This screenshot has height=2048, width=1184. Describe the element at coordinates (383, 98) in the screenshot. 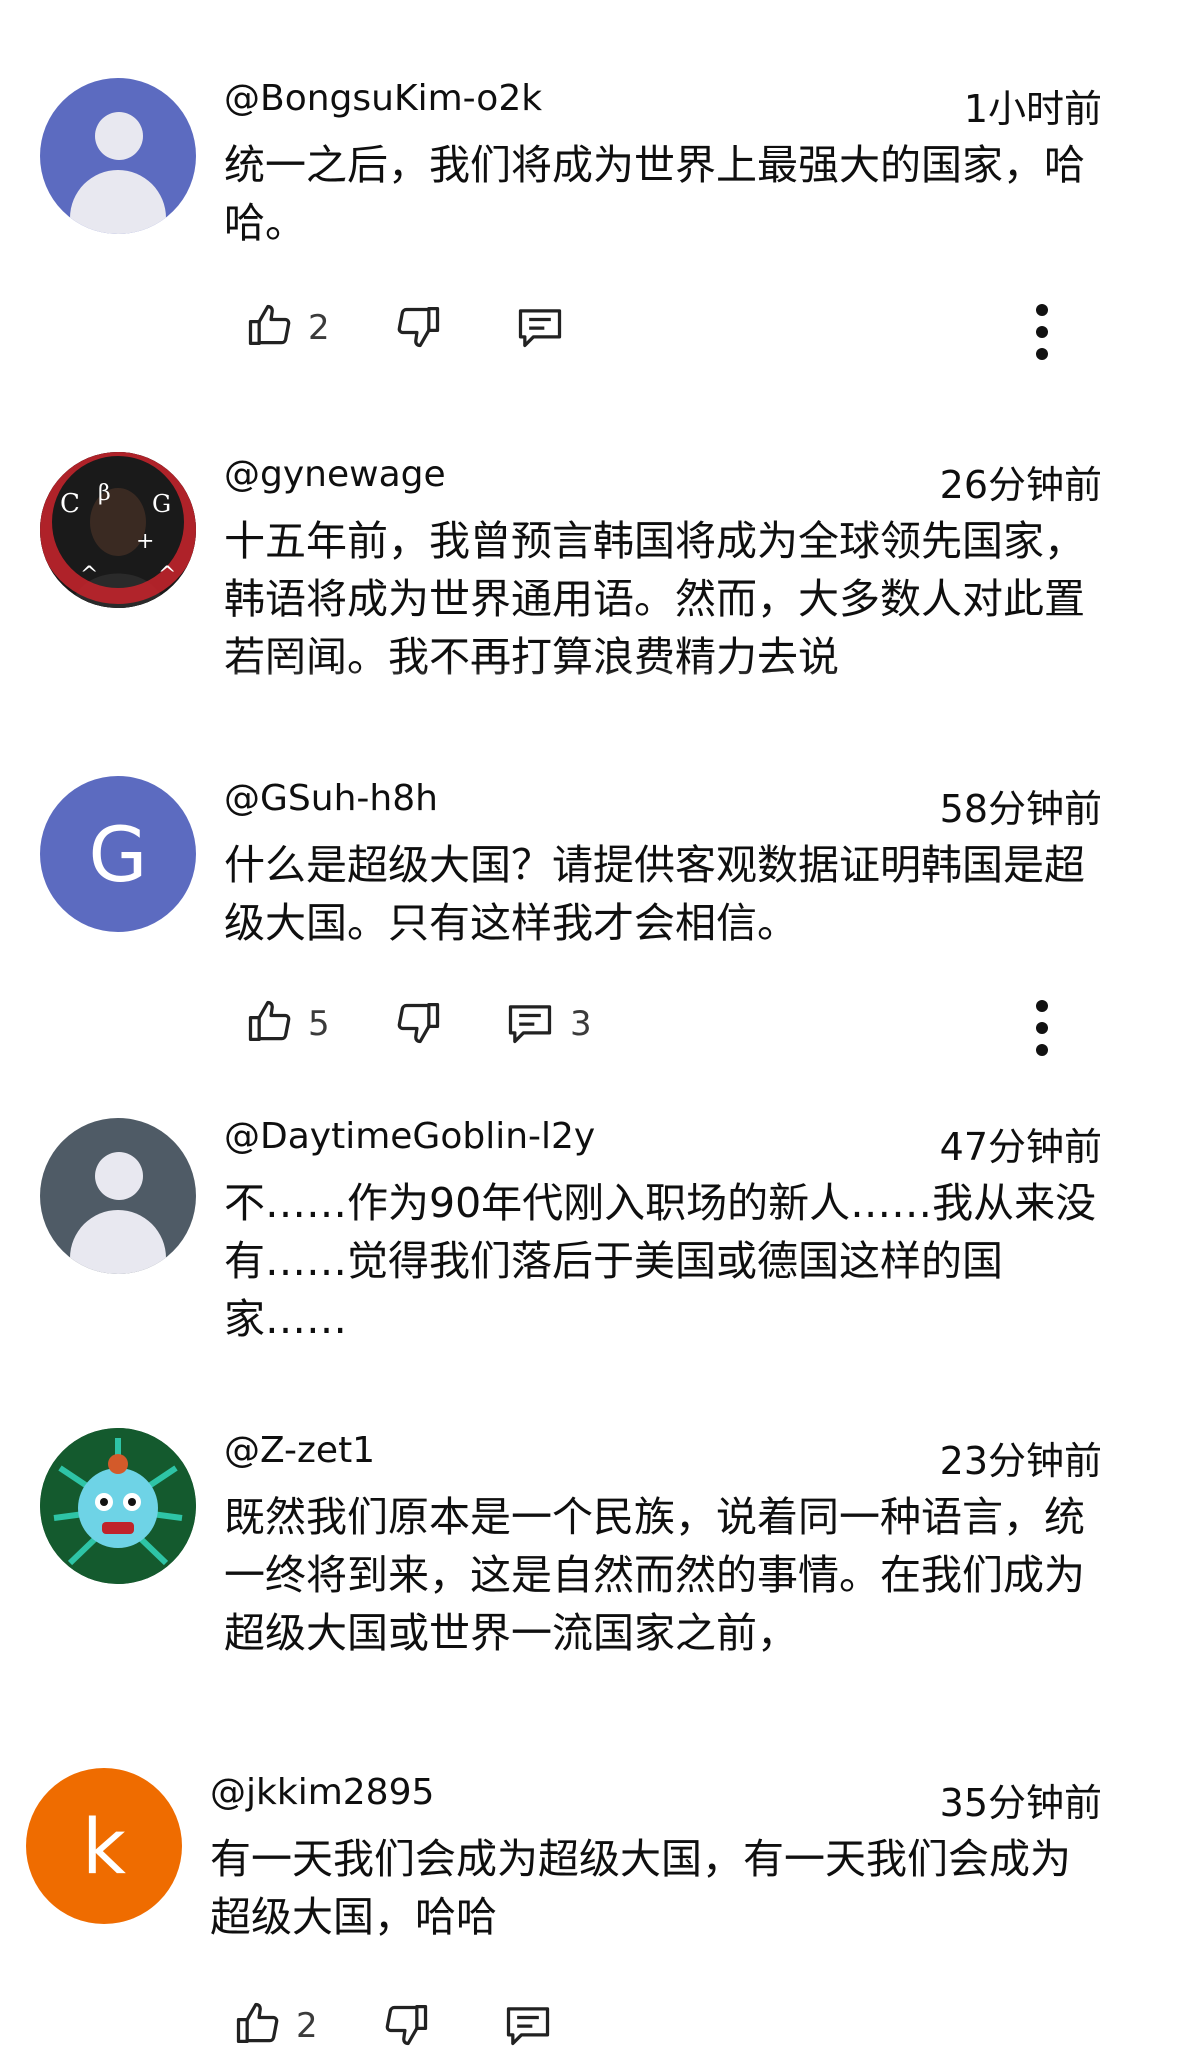

I see `comment-username: @BongsuKim-o2k` at that location.